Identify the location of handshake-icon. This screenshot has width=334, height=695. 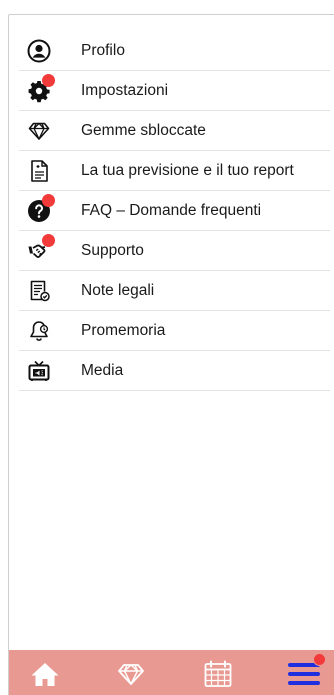
(41, 248).